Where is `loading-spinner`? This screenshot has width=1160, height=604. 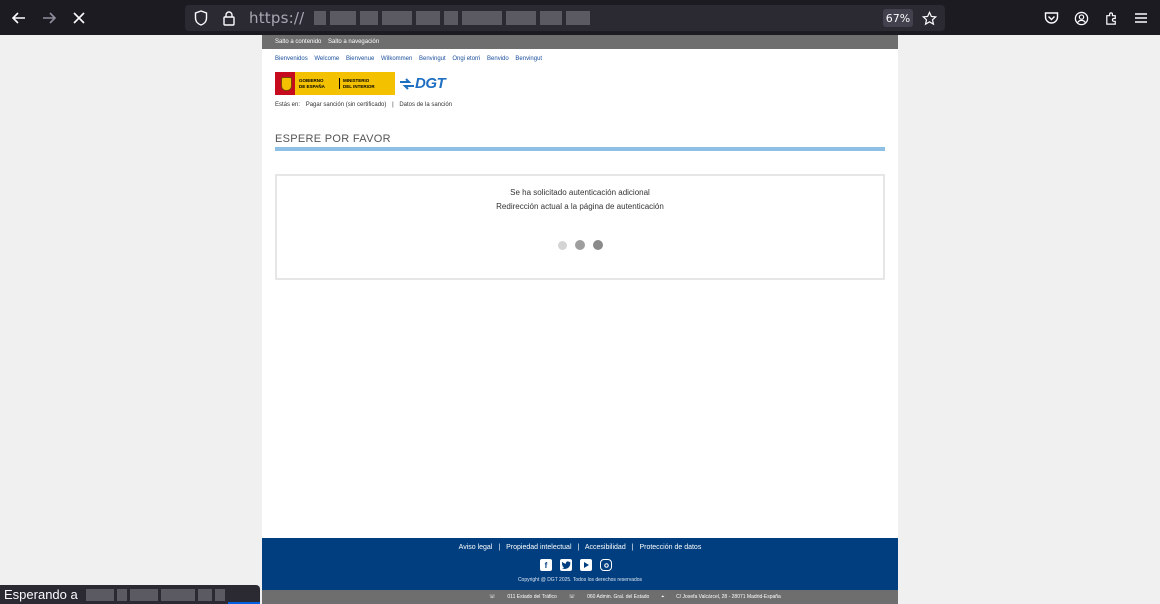 loading-spinner is located at coordinates (580, 245).